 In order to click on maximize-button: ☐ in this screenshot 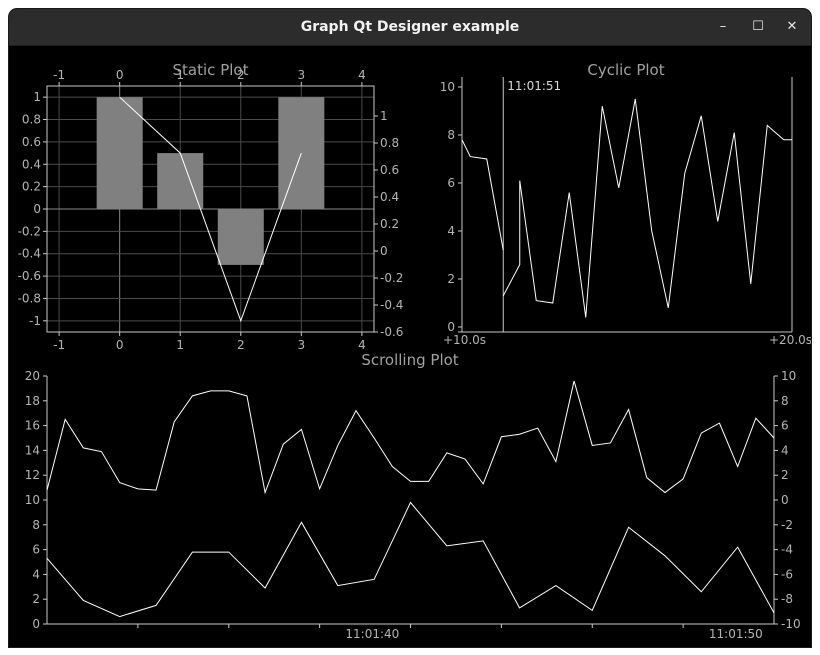, I will do `click(758, 27)`.